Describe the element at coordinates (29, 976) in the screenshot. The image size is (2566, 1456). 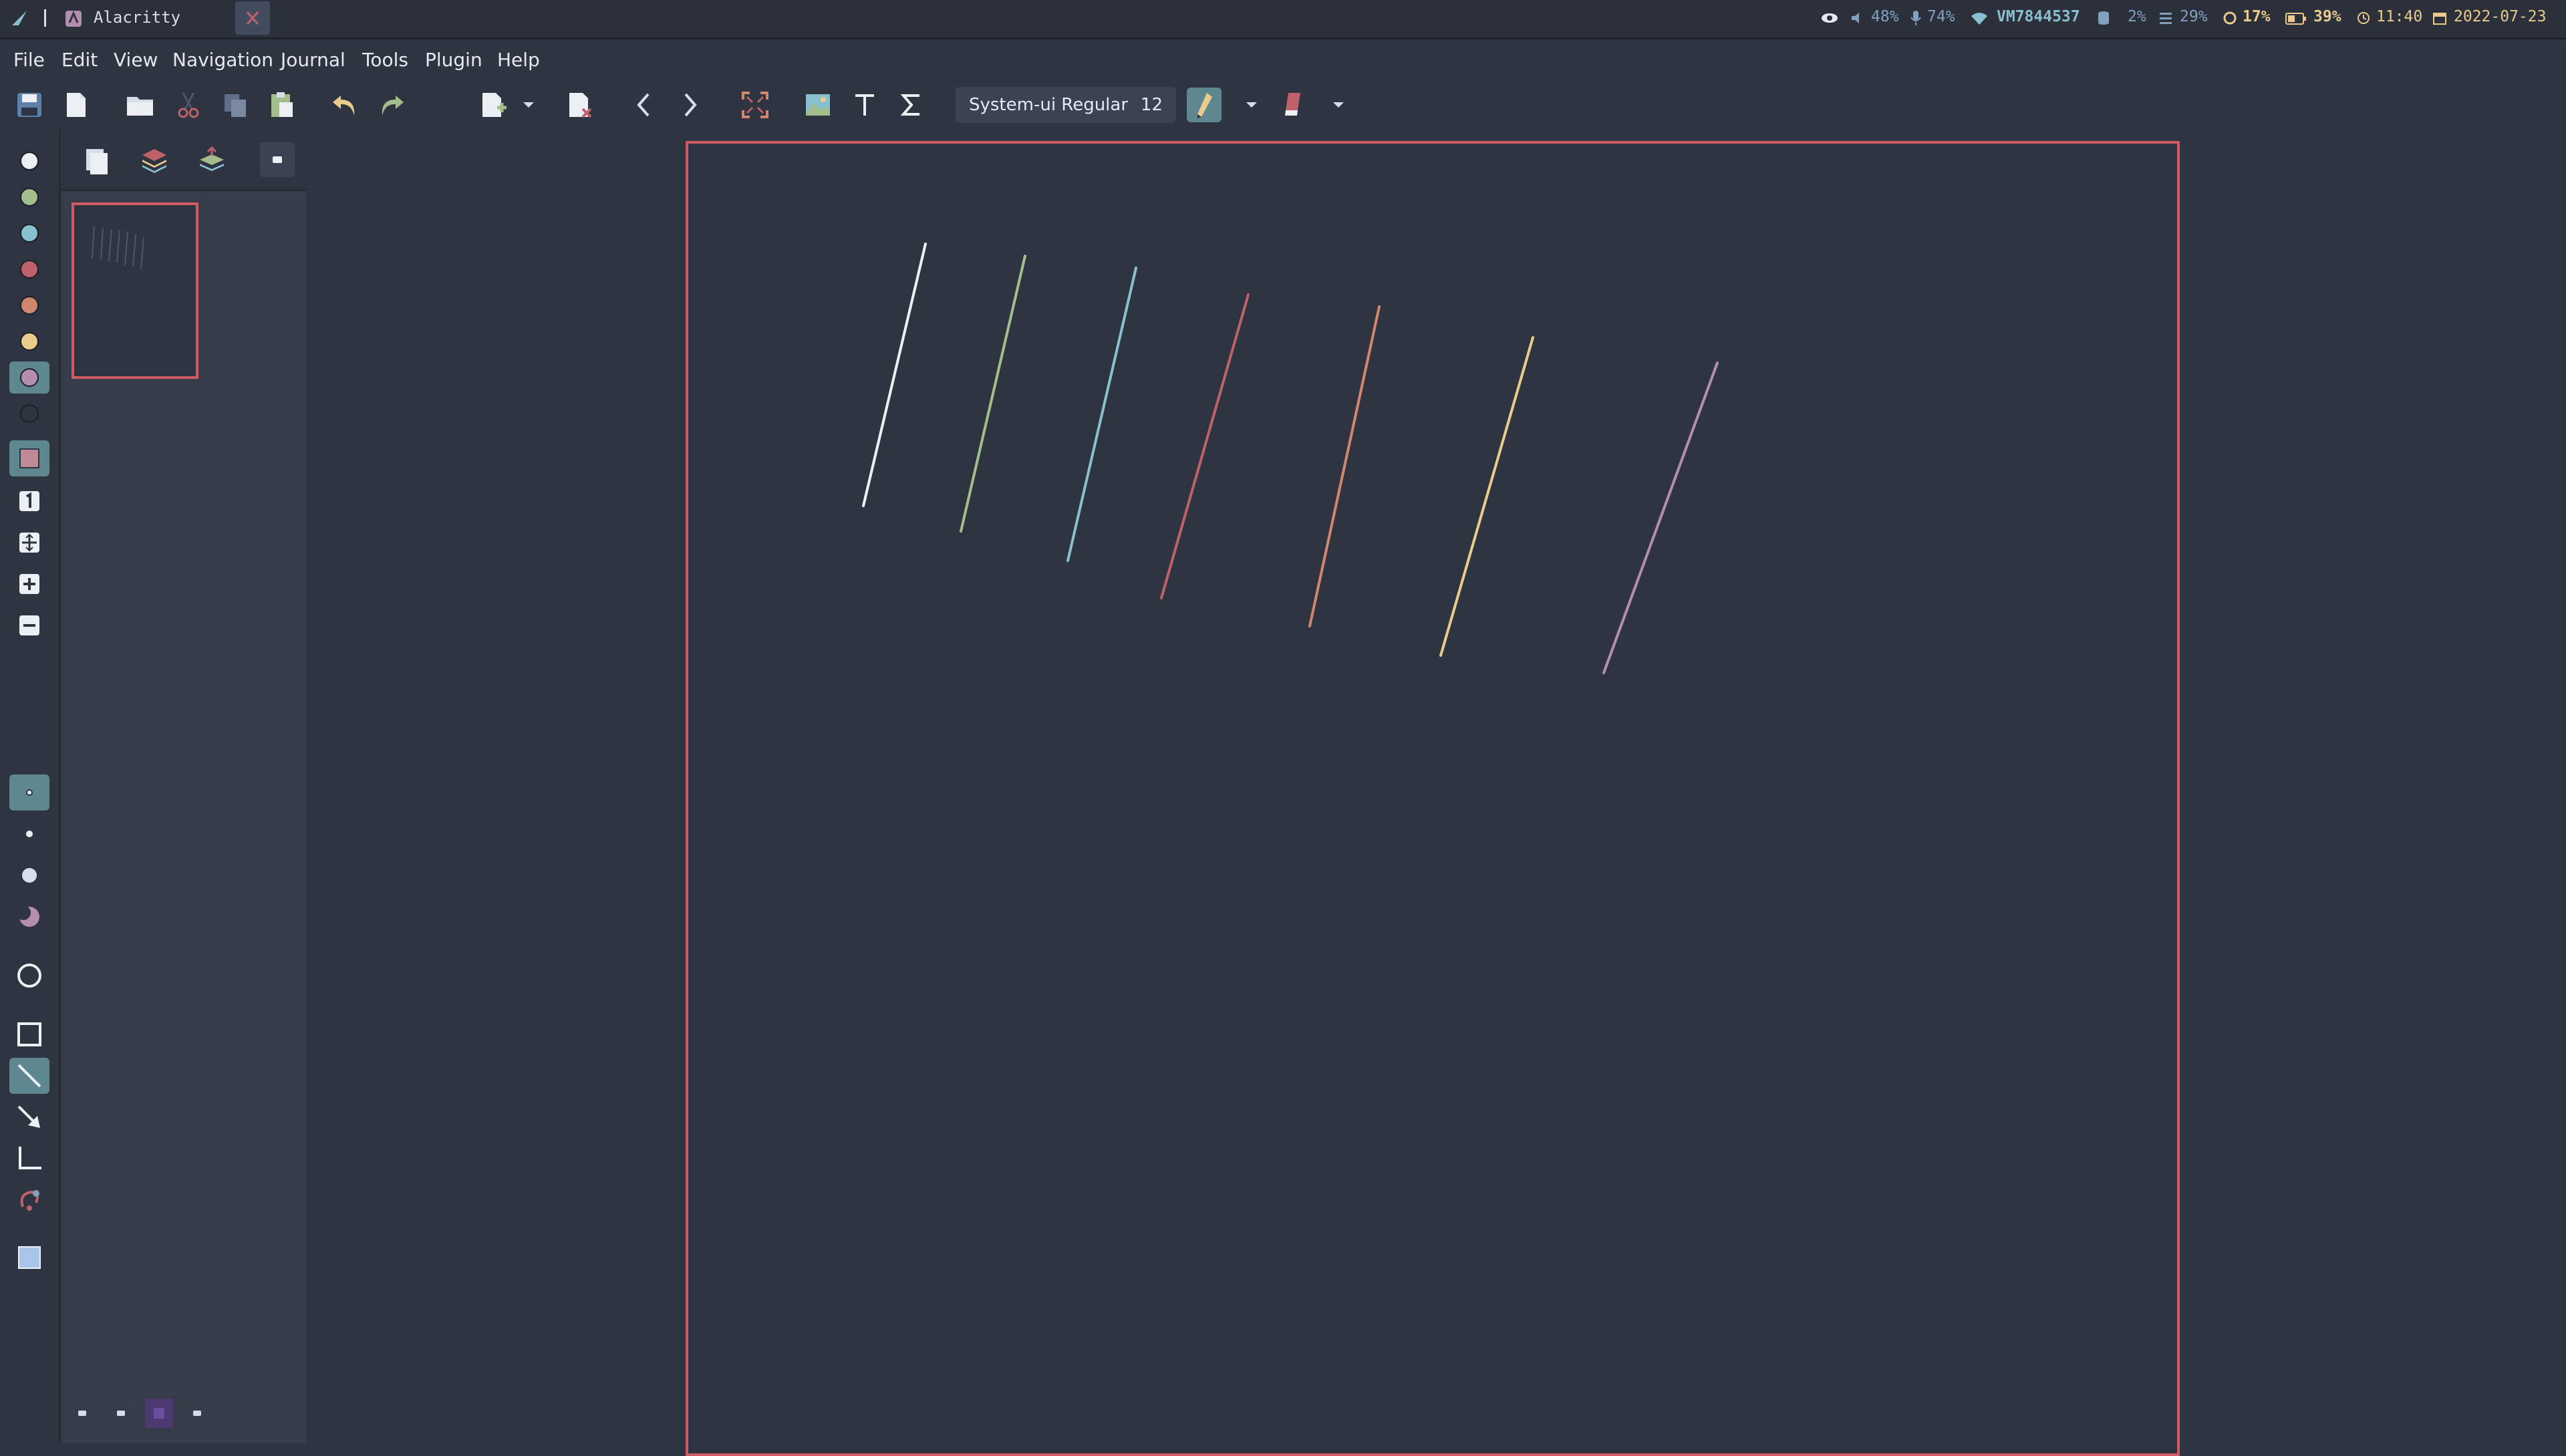
I see `circle-tool-icon` at that location.